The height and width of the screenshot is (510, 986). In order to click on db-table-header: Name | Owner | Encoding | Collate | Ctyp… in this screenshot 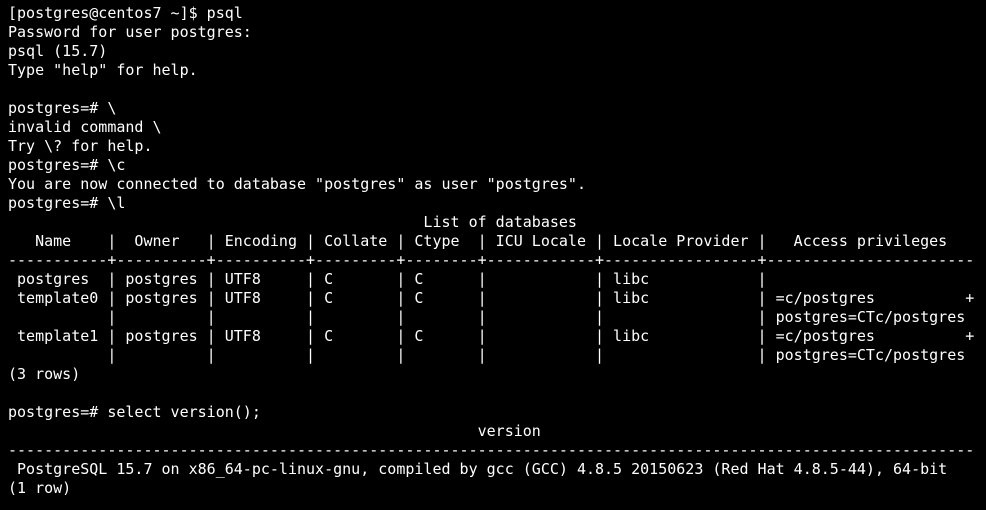, I will do `click(478, 241)`.